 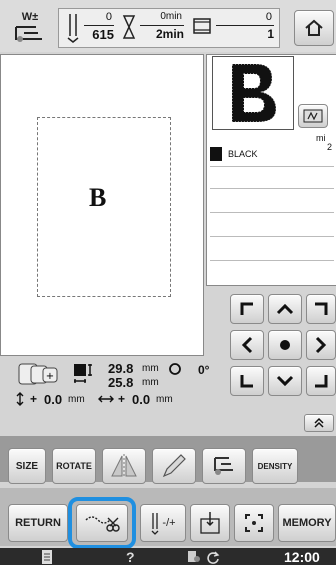 I want to click on settings-icon, so click(x=194, y=557).